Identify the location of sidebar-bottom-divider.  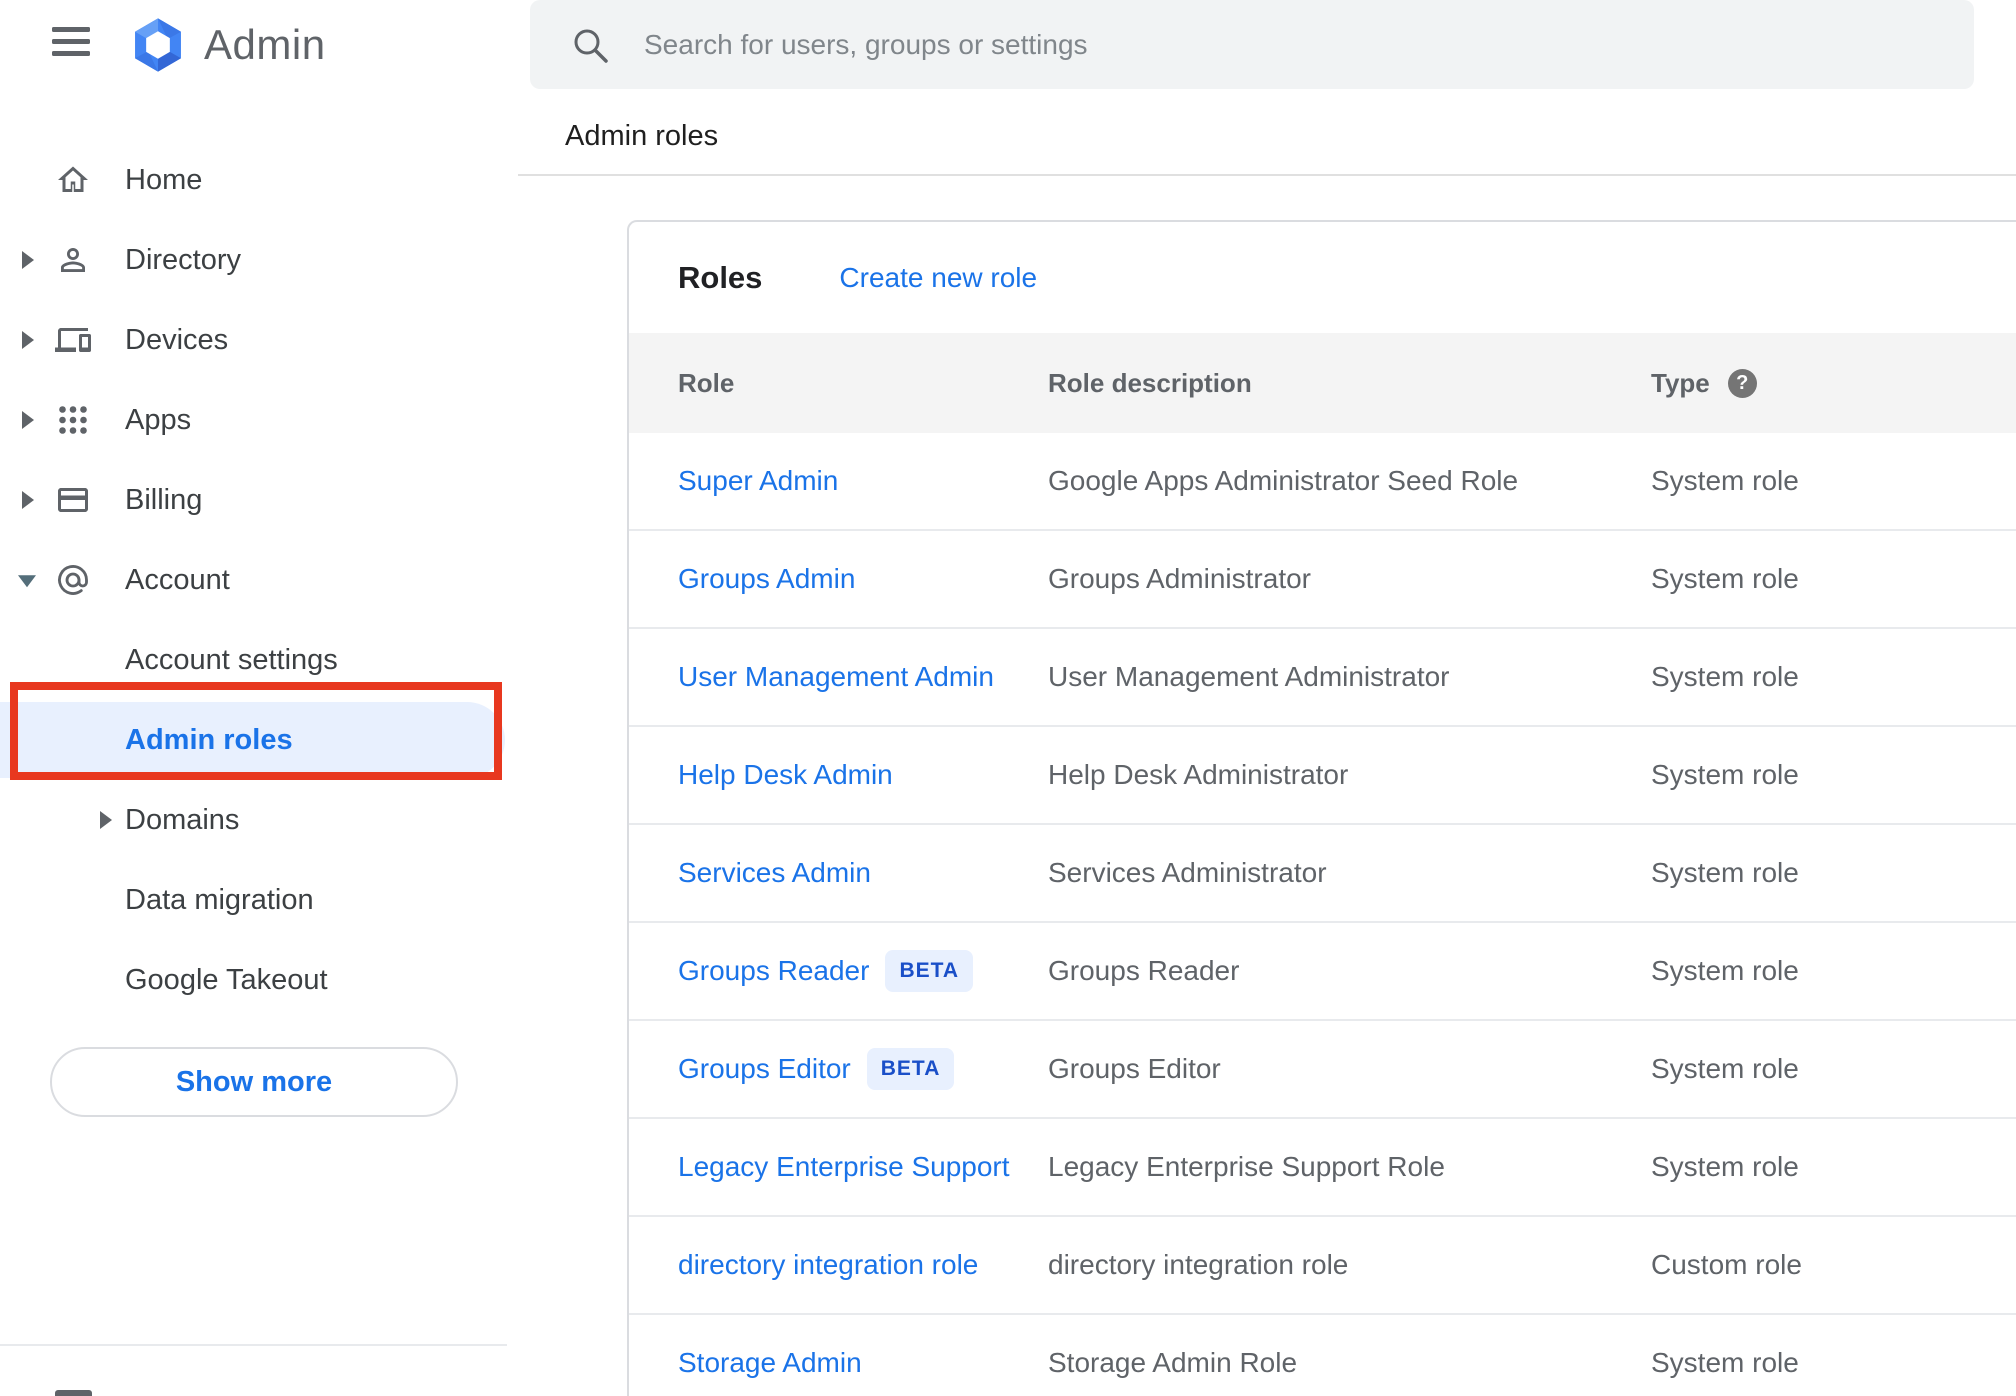
(253, 1345).